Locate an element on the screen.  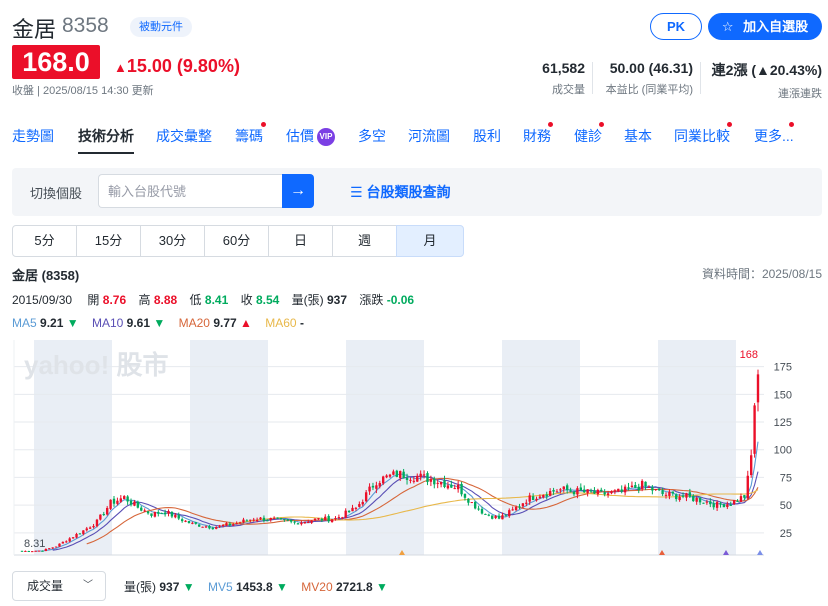
tab-river: 河流圖 is located at coordinates (429, 136).